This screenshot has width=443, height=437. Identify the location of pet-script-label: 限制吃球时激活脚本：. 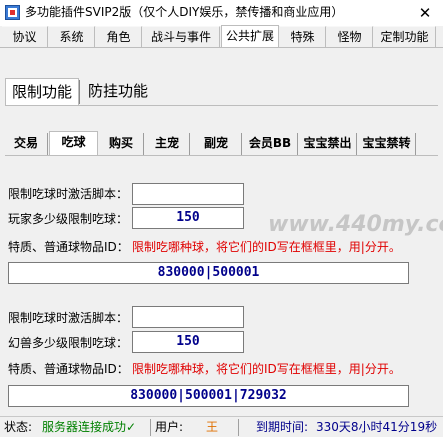
(68, 318).